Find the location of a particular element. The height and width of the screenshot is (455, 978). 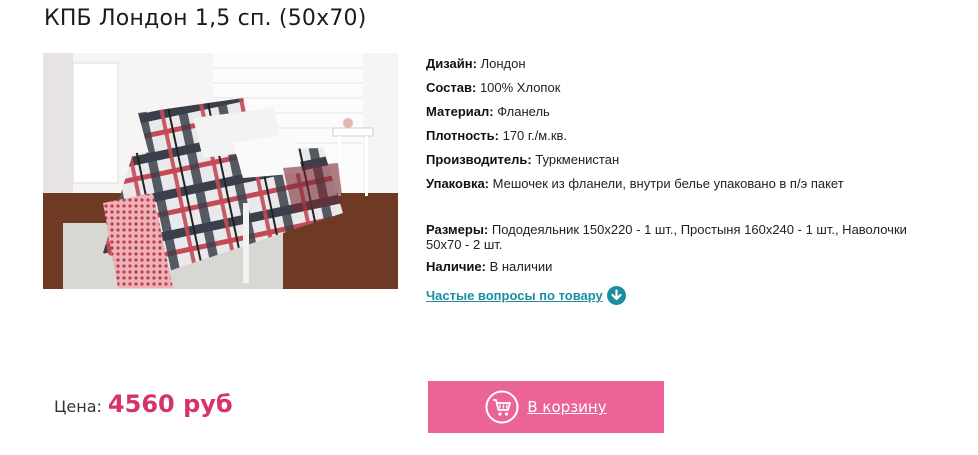

add-to-cart-button: В корзину is located at coordinates (546, 407).